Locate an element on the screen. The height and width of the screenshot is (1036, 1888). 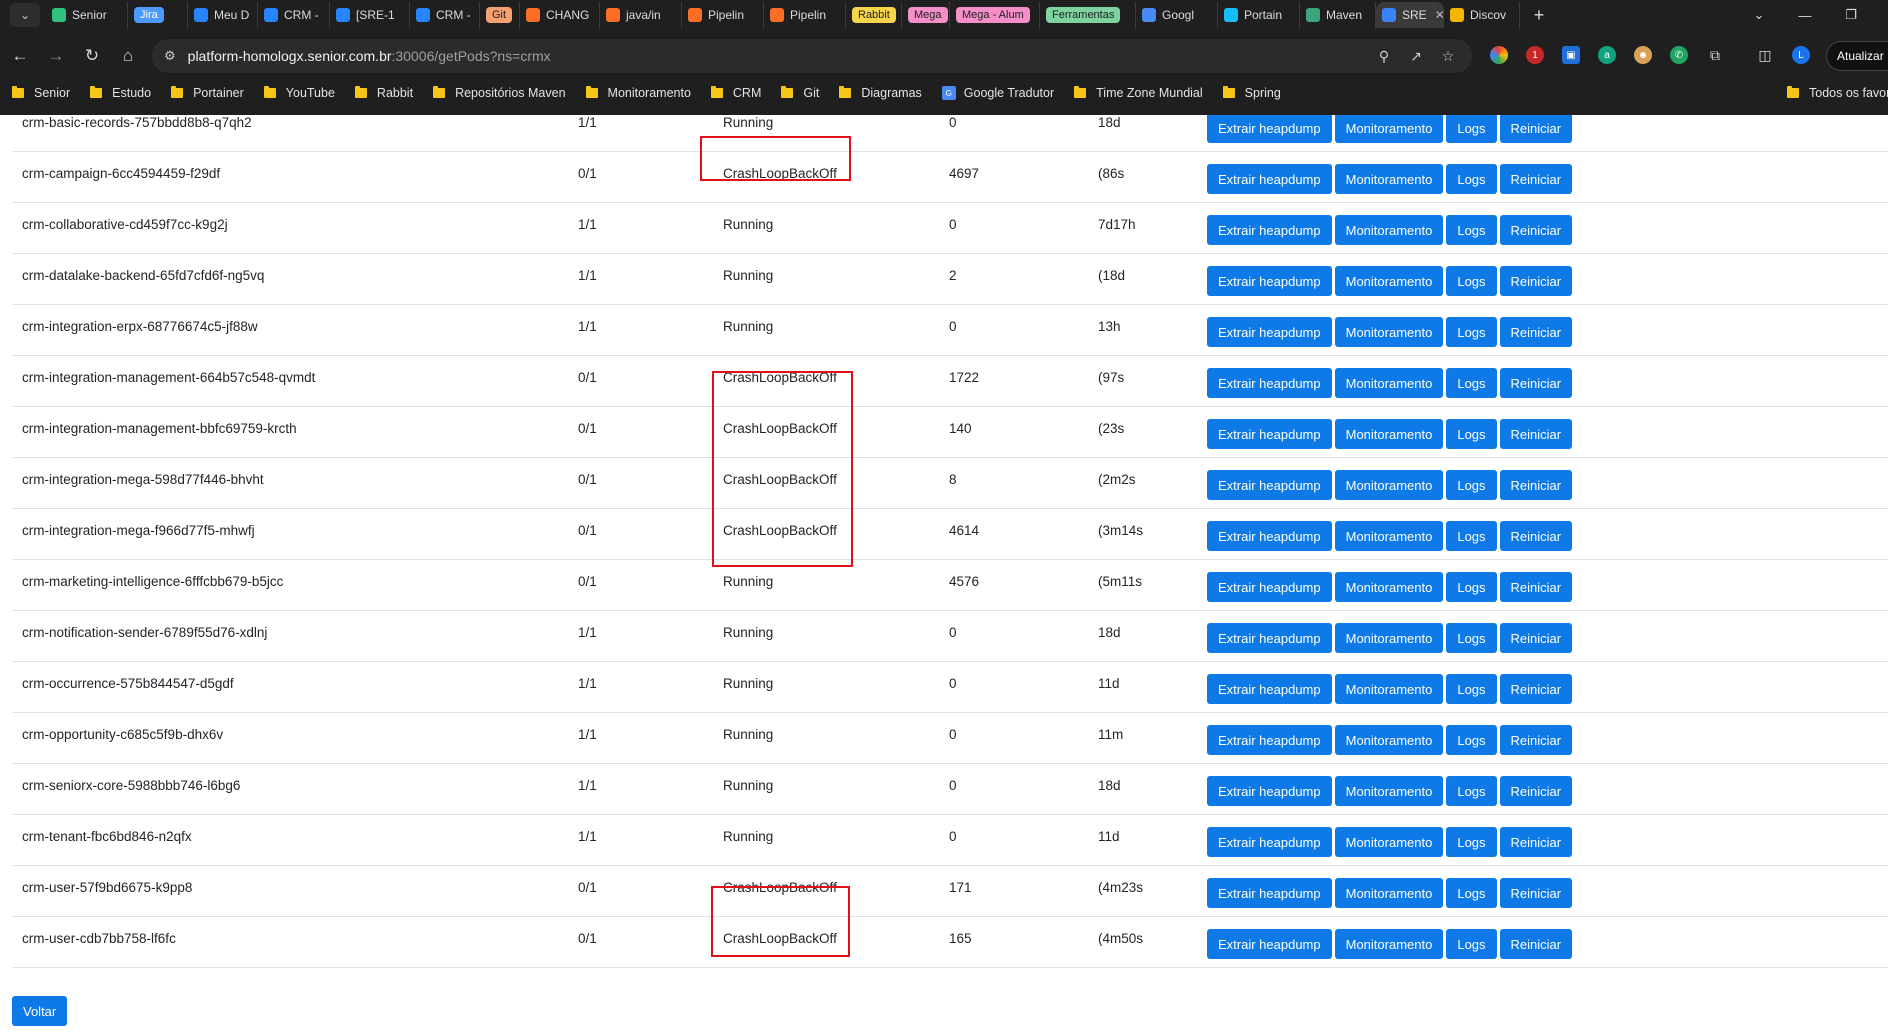
bookmark-item: Estudo is located at coordinates (118, 93).